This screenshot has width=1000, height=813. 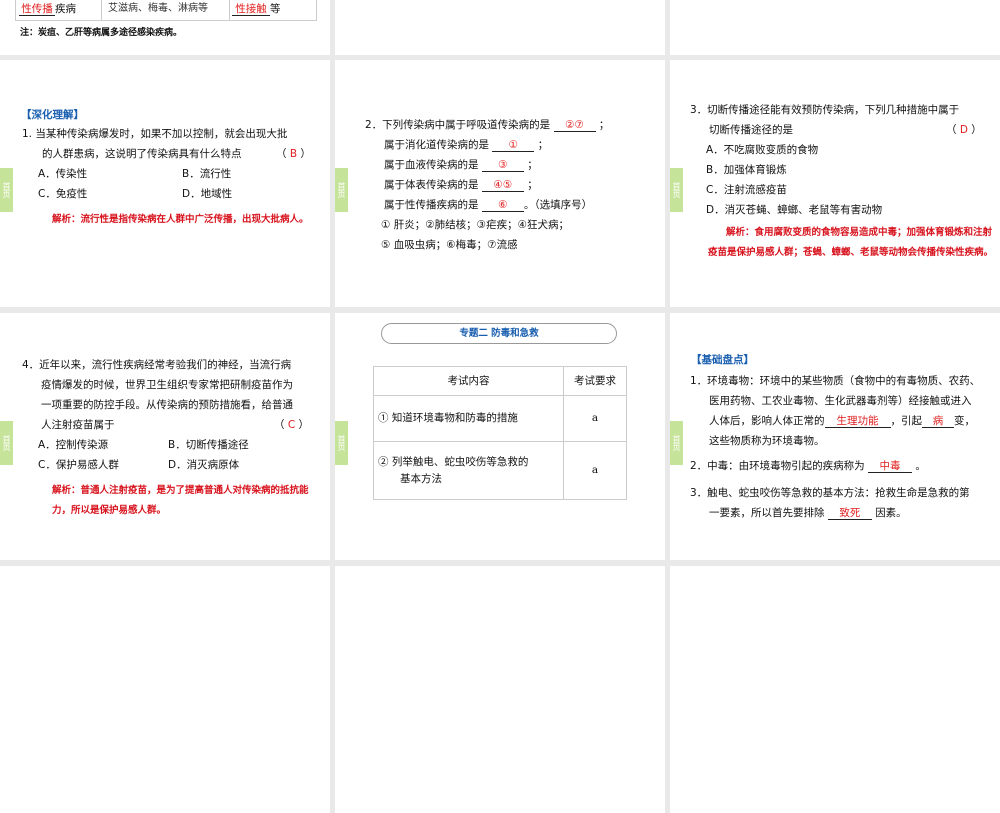 What do you see at coordinates (794, 210) in the screenshot?
I see `option-d: D．消灭苍蝇、蟑螂、老鼠等有害动物` at bounding box center [794, 210].